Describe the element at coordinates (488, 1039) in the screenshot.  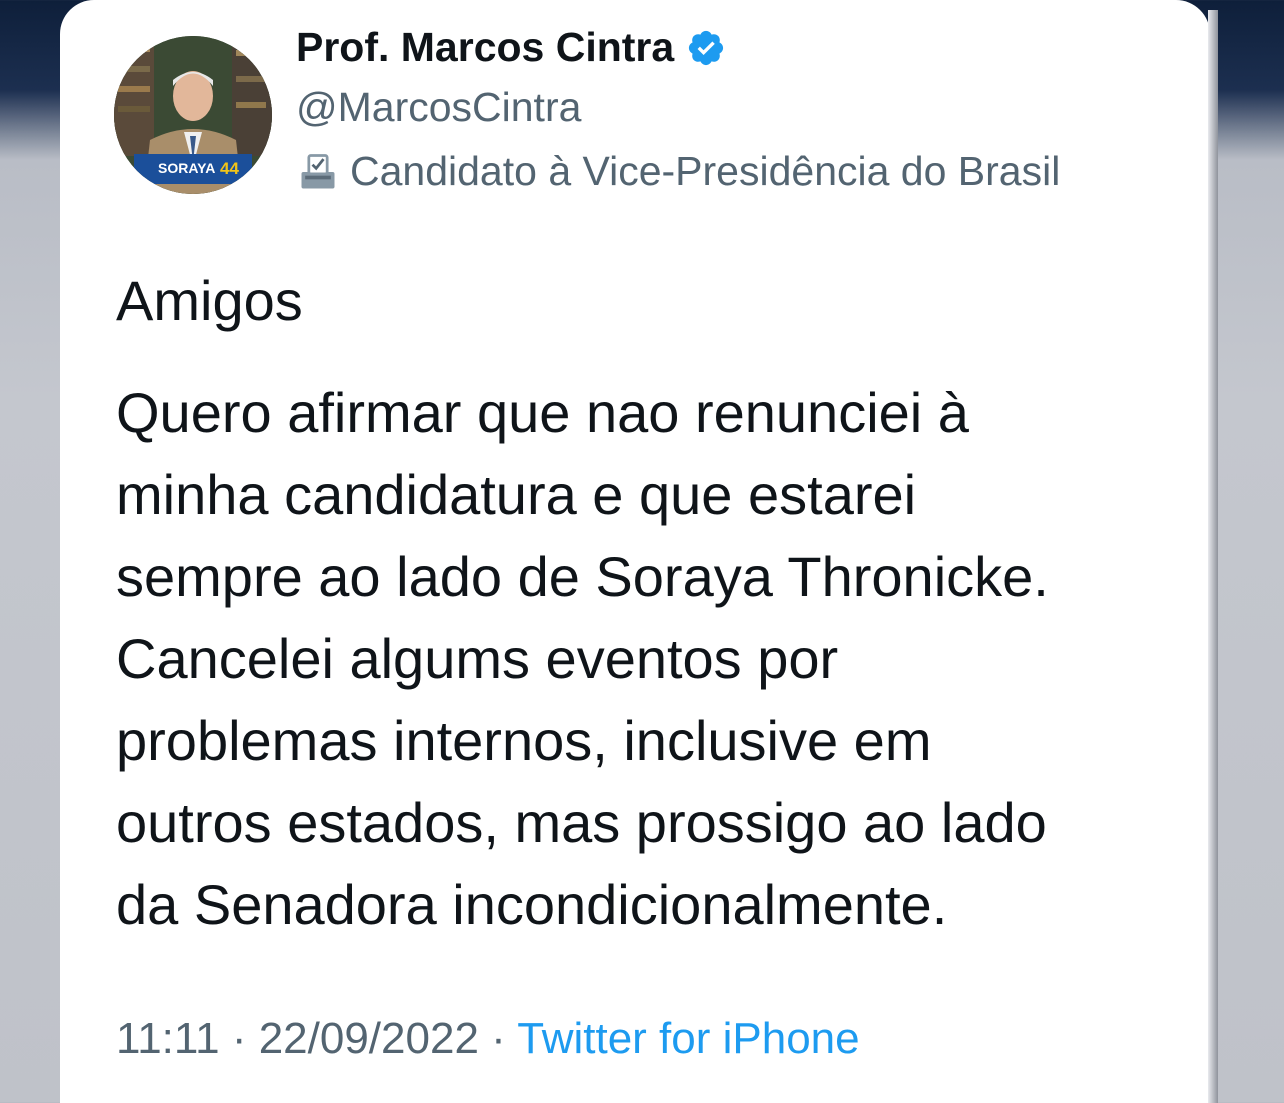
I see `tweet-meta: 11:11 · 22/09/2022 · Twitter for iPhone` at that location.